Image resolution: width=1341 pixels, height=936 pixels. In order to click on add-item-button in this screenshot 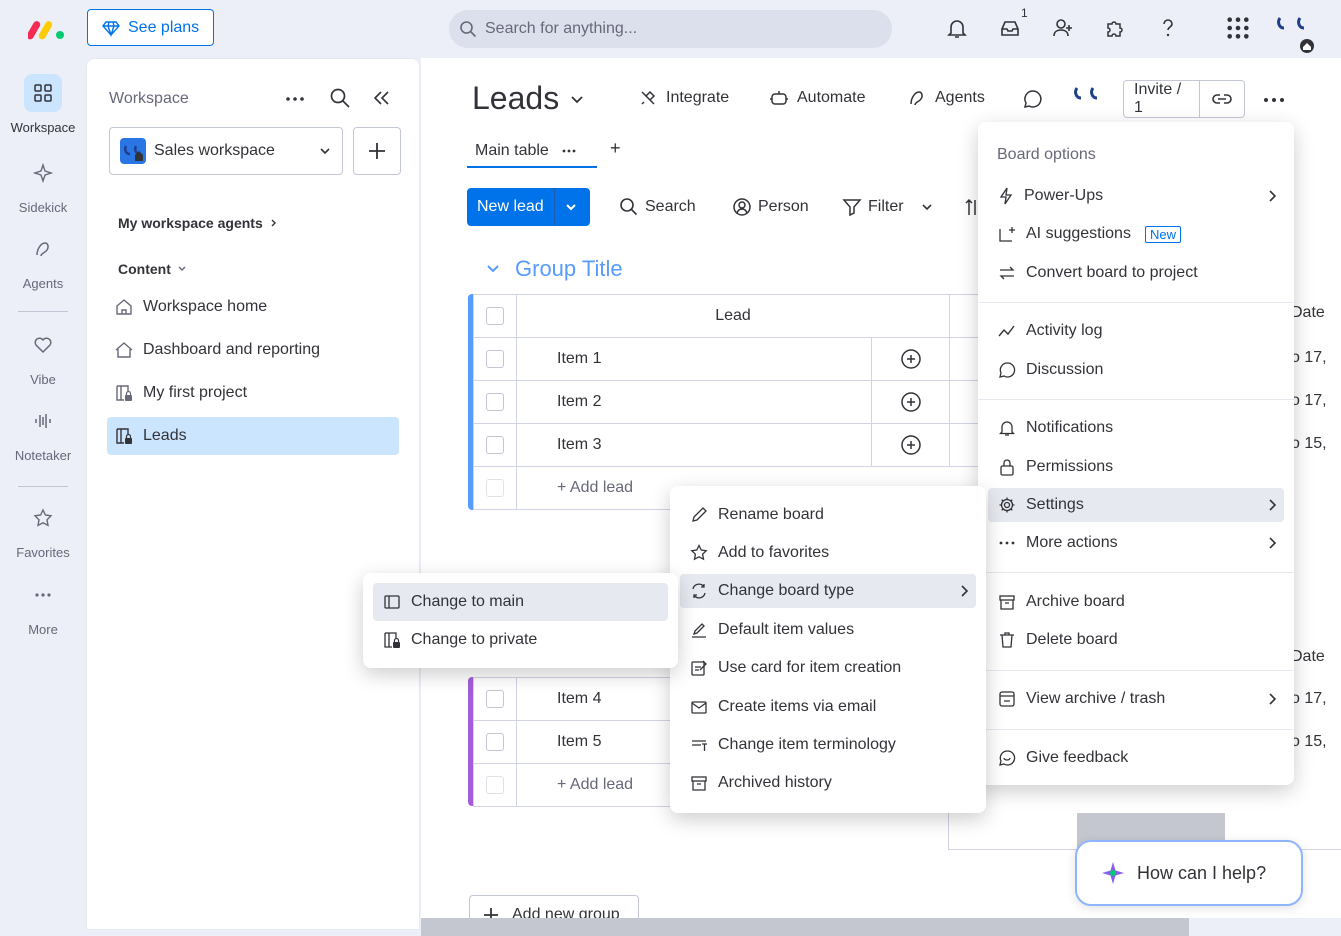, I will do `click(377, 151)`.